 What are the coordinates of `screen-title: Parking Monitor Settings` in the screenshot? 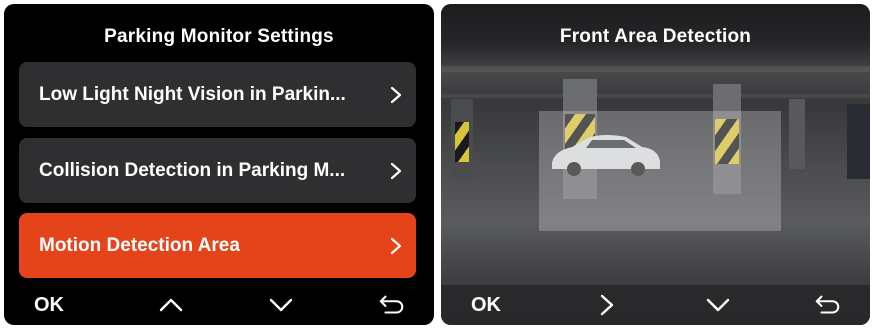 It's located at (219, 36).